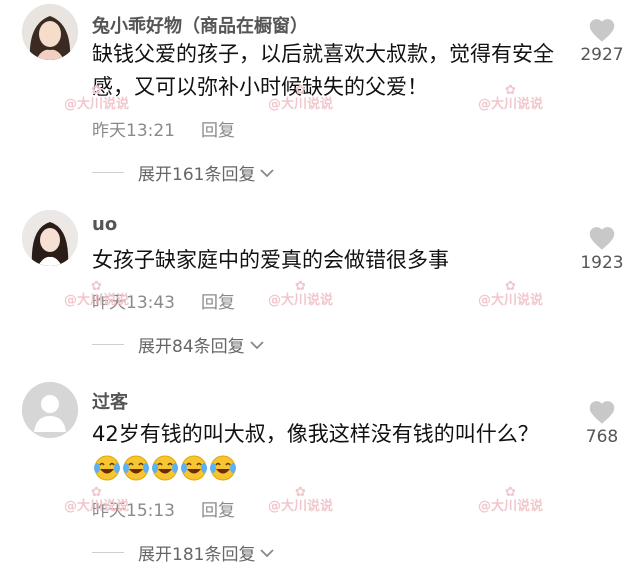 The image size is (640, 579). I want to click on like-count: 768, so click(602, 437).